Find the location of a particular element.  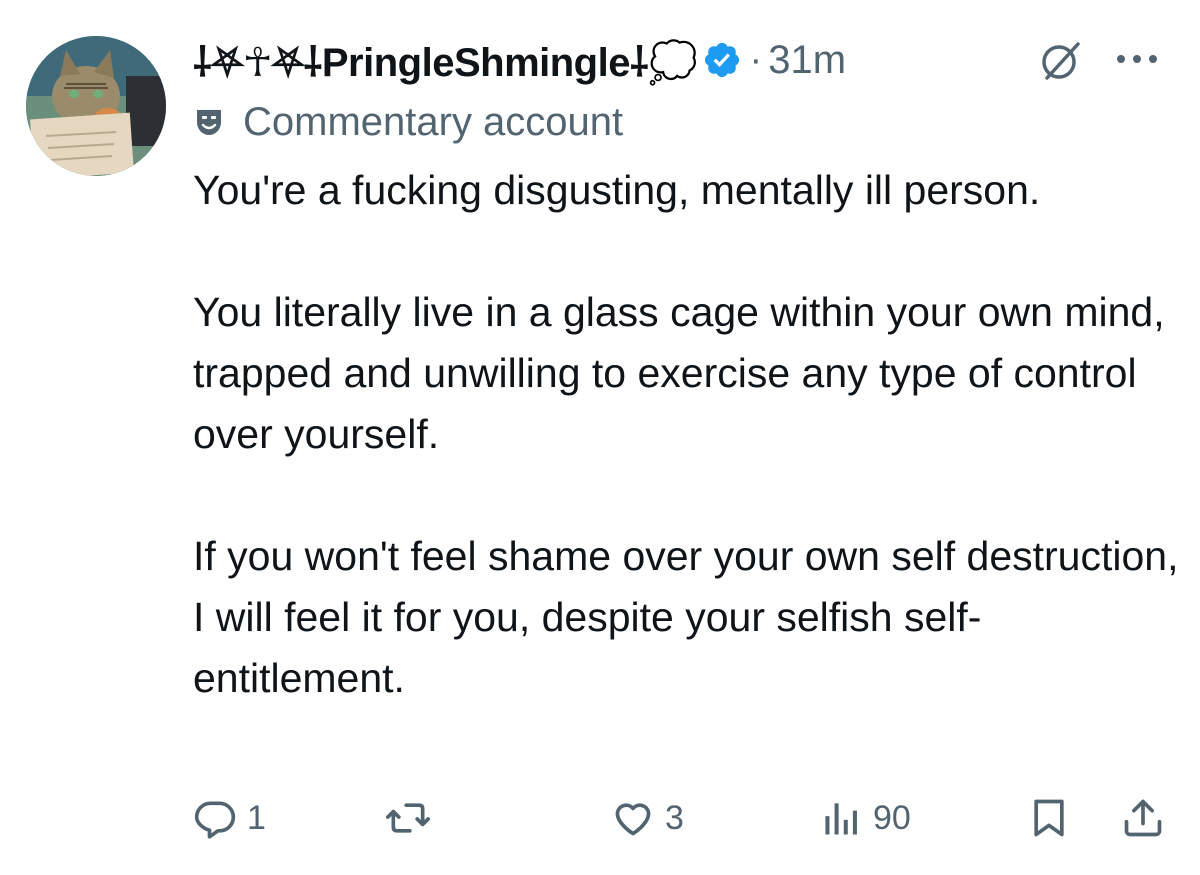

repost-icon is located at coordinates (408, 818).